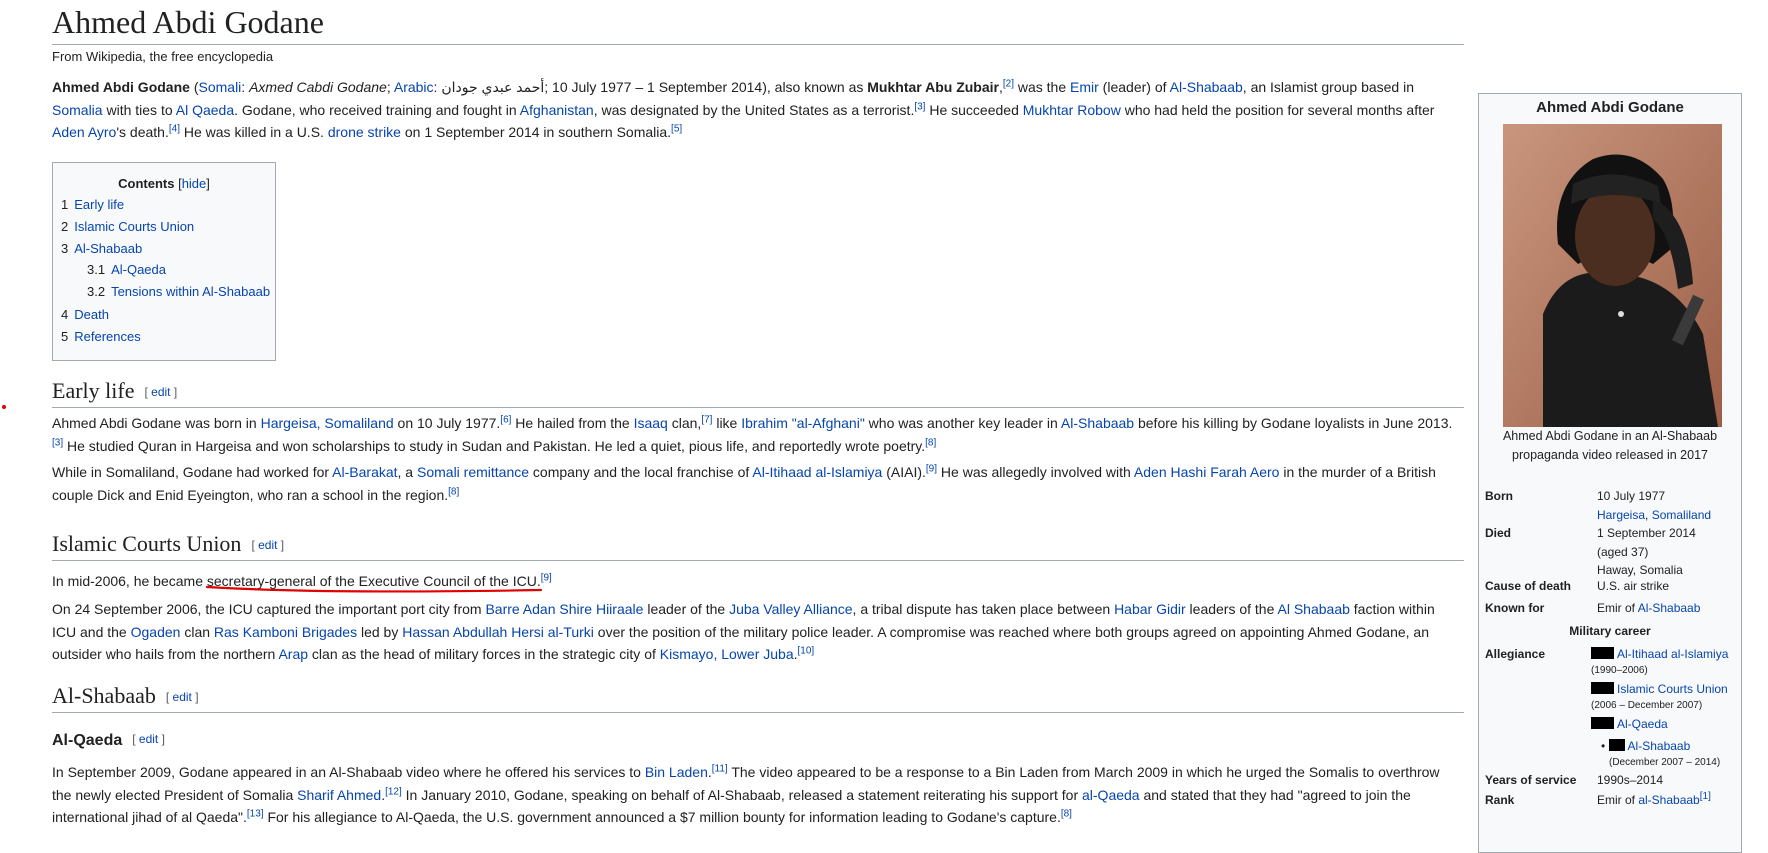 The height and width of the screenshot is (853, 1768). I want to click on heading-early-life: Early life[ edit ], so click(758, 391).